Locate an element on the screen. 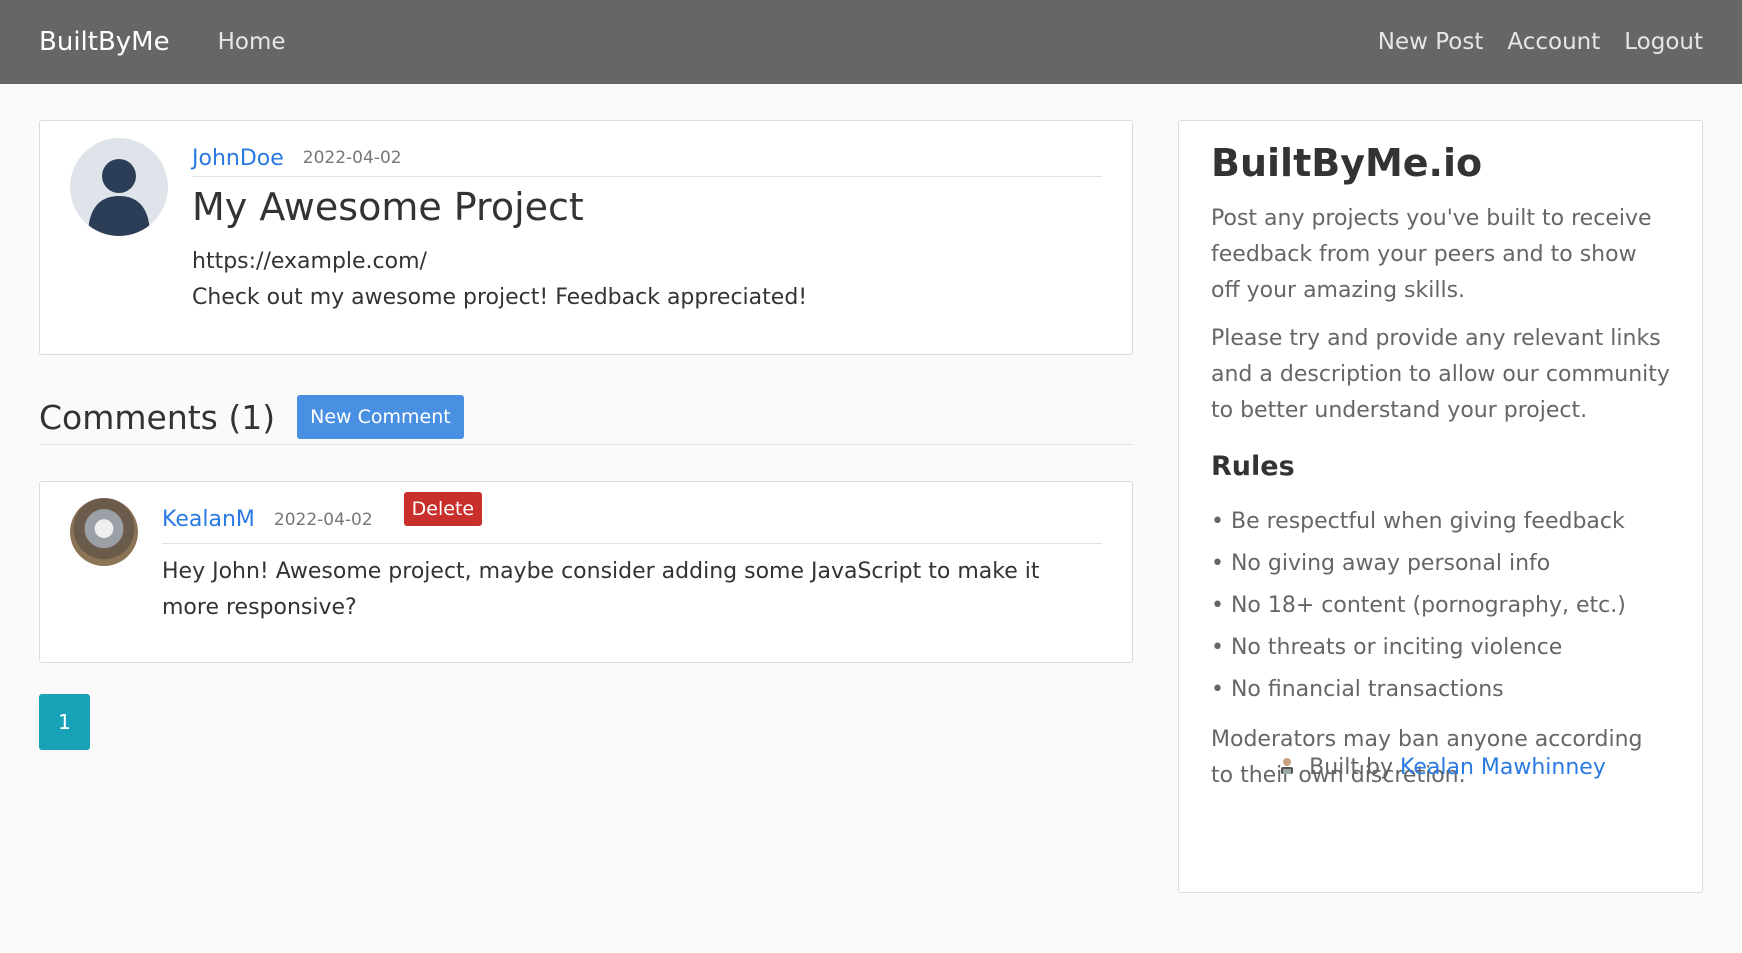  post-title: My Awesome Project is located at coordinates (388, 207).